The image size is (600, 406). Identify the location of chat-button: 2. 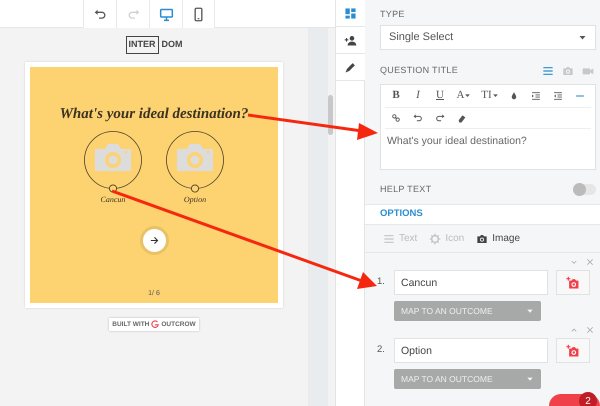
(574, 400).